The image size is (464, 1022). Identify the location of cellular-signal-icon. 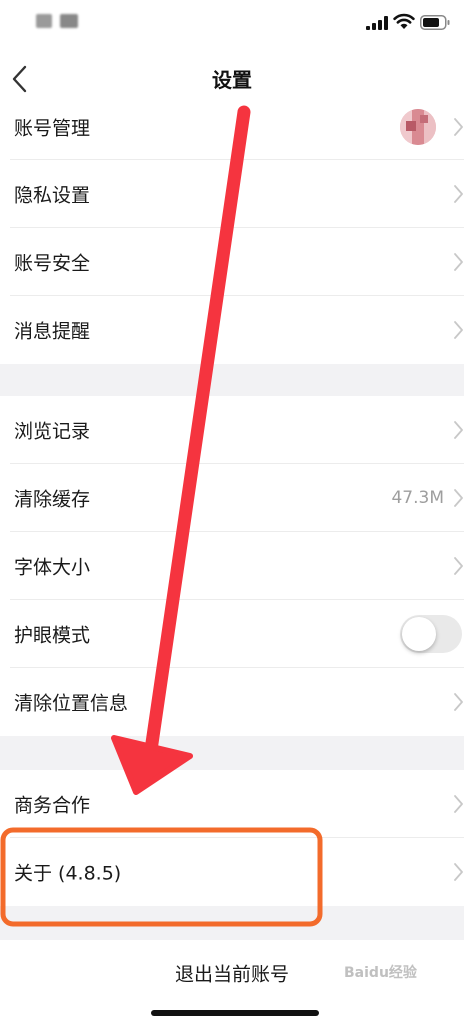
(377, 23).